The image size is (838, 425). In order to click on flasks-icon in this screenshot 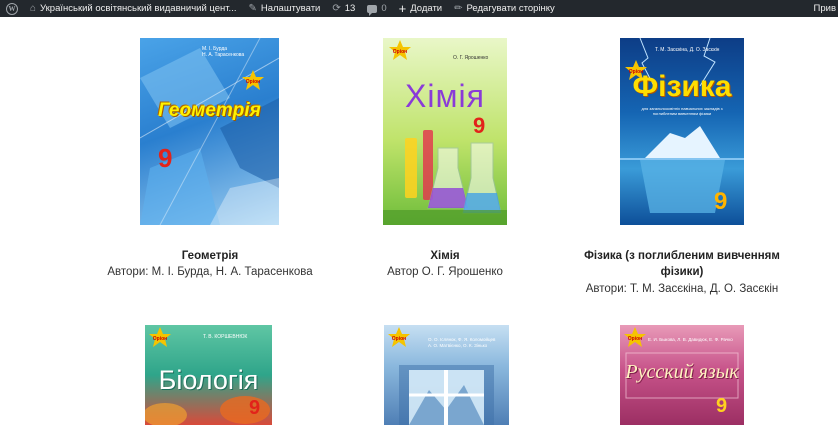, I will do `click(445, 177)`.